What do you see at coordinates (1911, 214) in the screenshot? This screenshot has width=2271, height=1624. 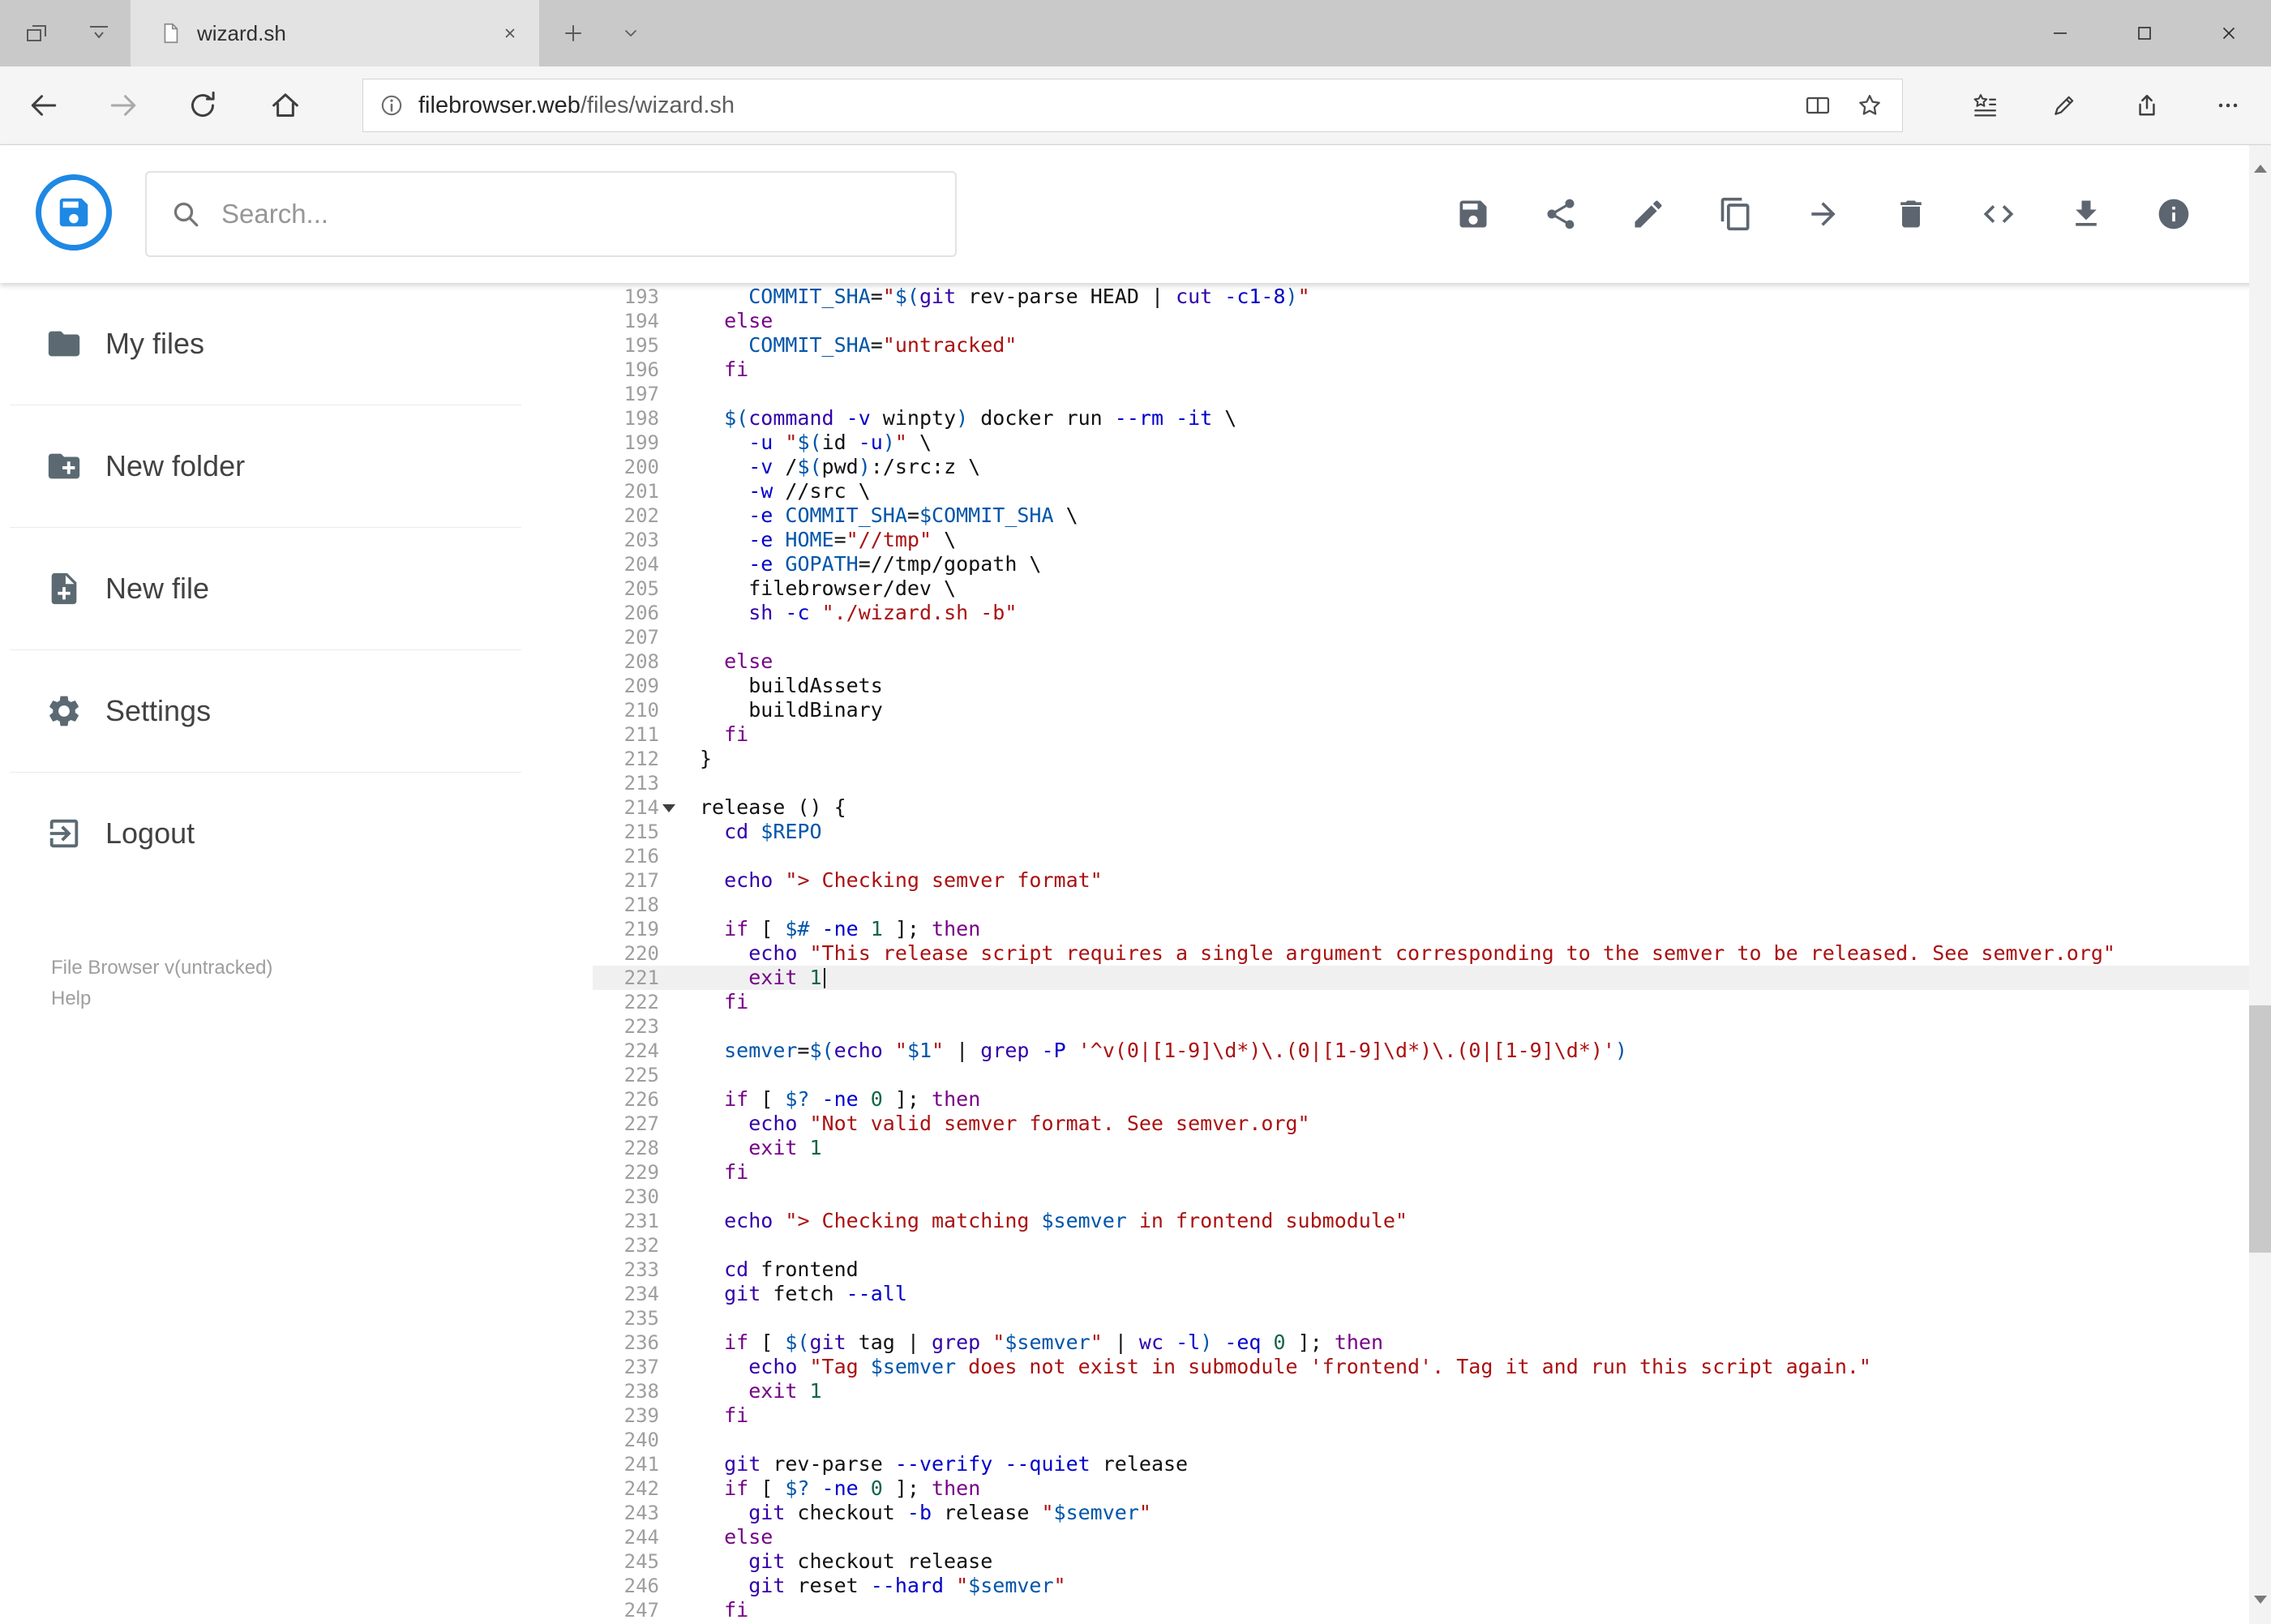 I see `delete-button` at bounding box center [1911, 214].